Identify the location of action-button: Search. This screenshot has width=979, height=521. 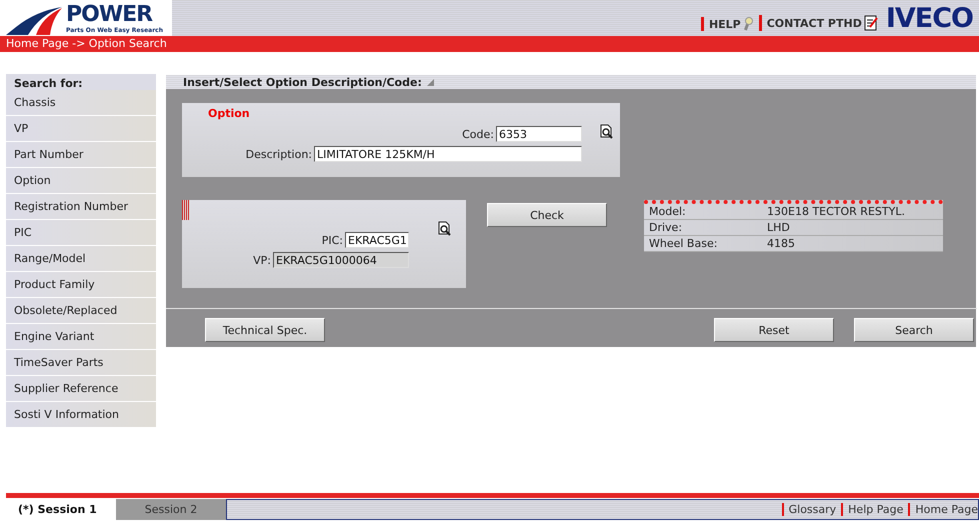
(914, 330).